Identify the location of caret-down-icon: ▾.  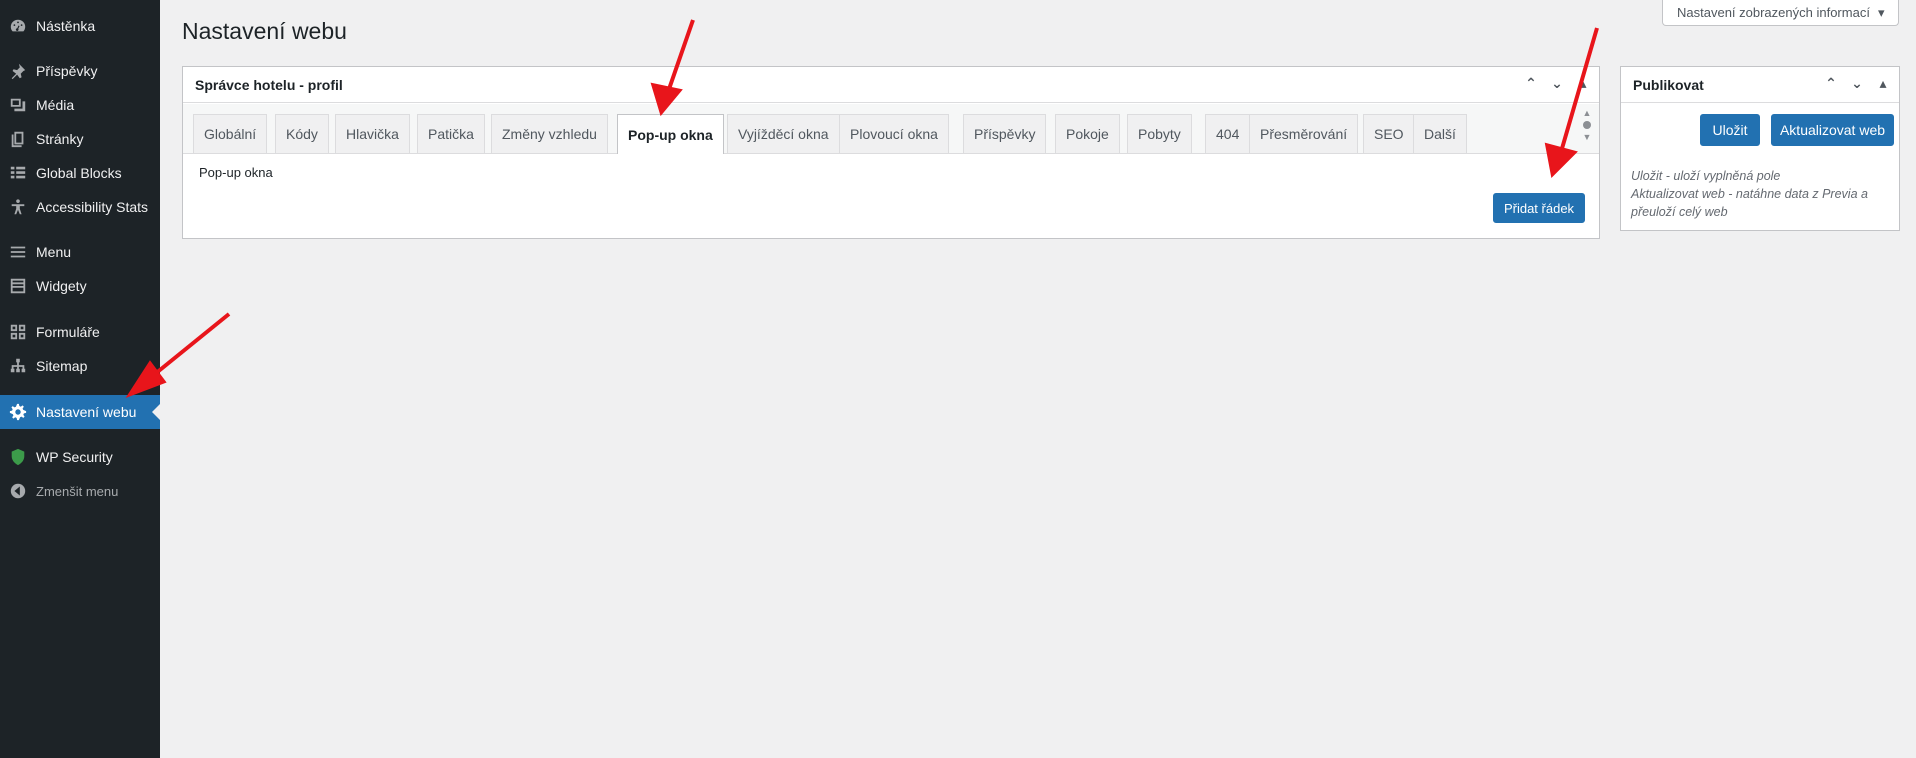
(1881, 12).